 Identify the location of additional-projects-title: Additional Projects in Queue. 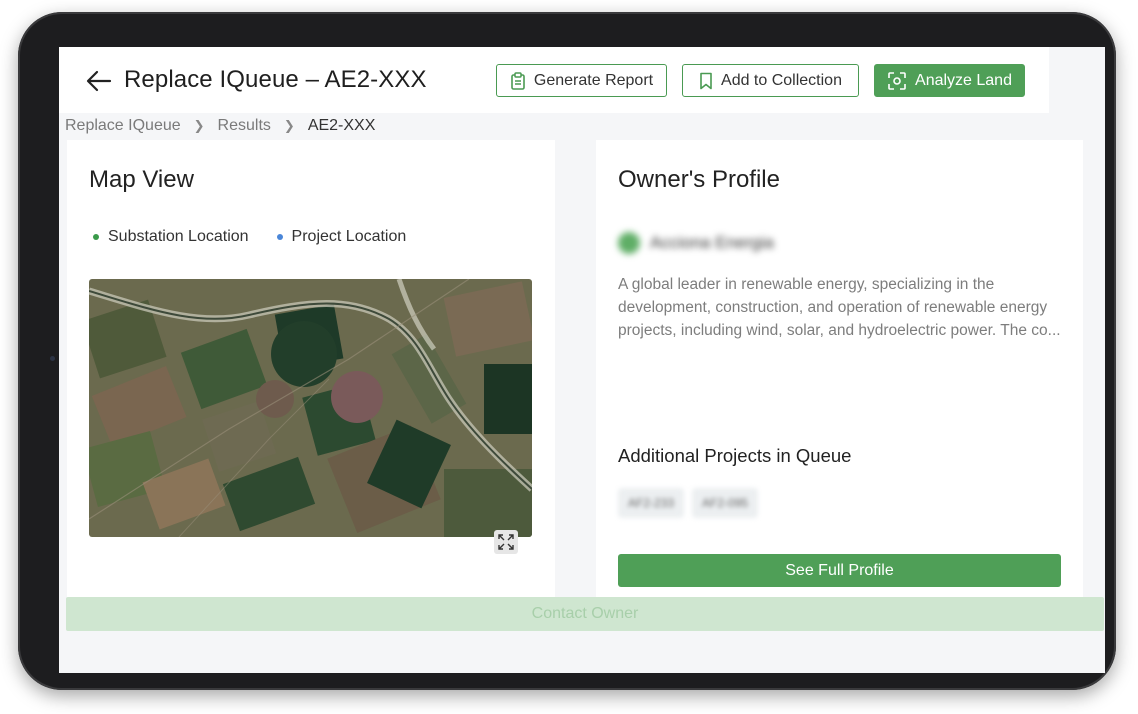
(735, 455).